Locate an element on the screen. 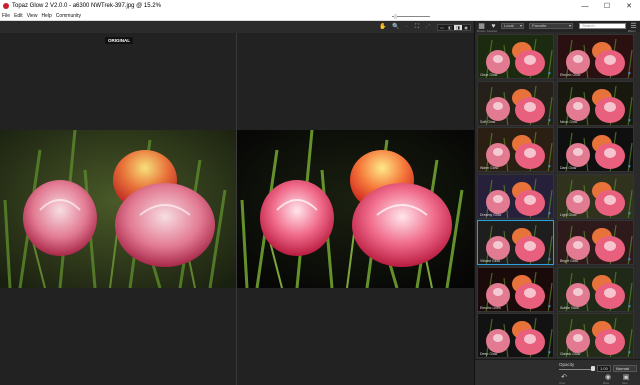 The height and width of the screenshot is (385, 640). zoom-out-icon: − is located at coordinates (407, 27).